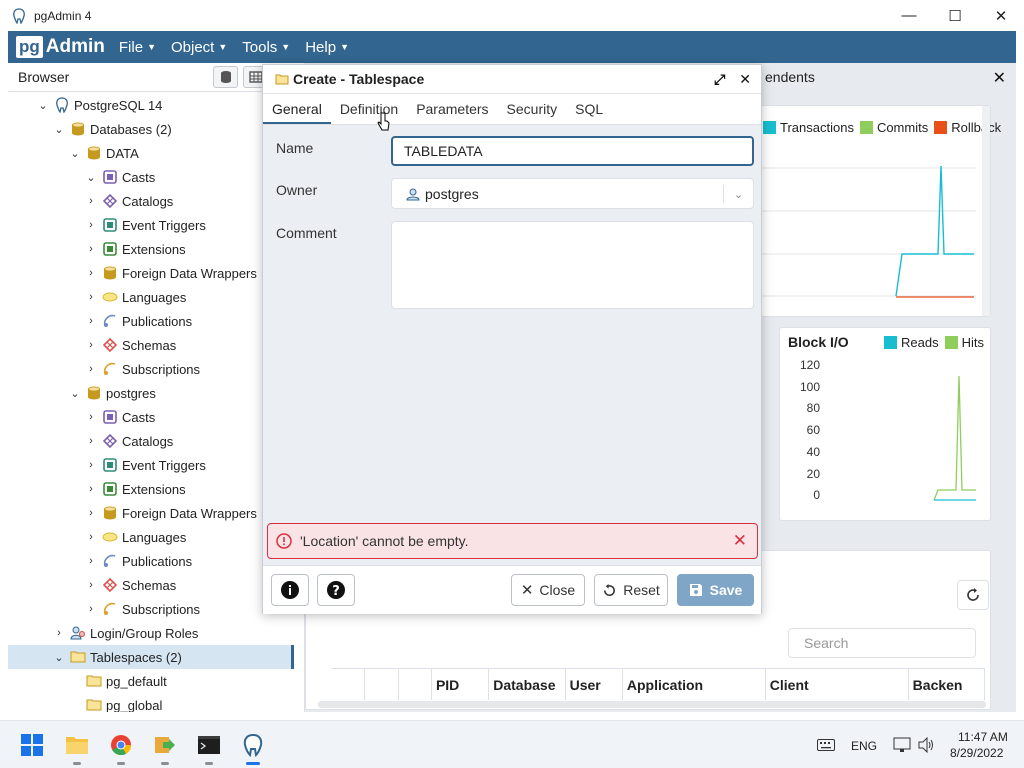 This screenshot has height=768, width=1024. I want to click on expand-icon: ⤢, so click(719, 79).